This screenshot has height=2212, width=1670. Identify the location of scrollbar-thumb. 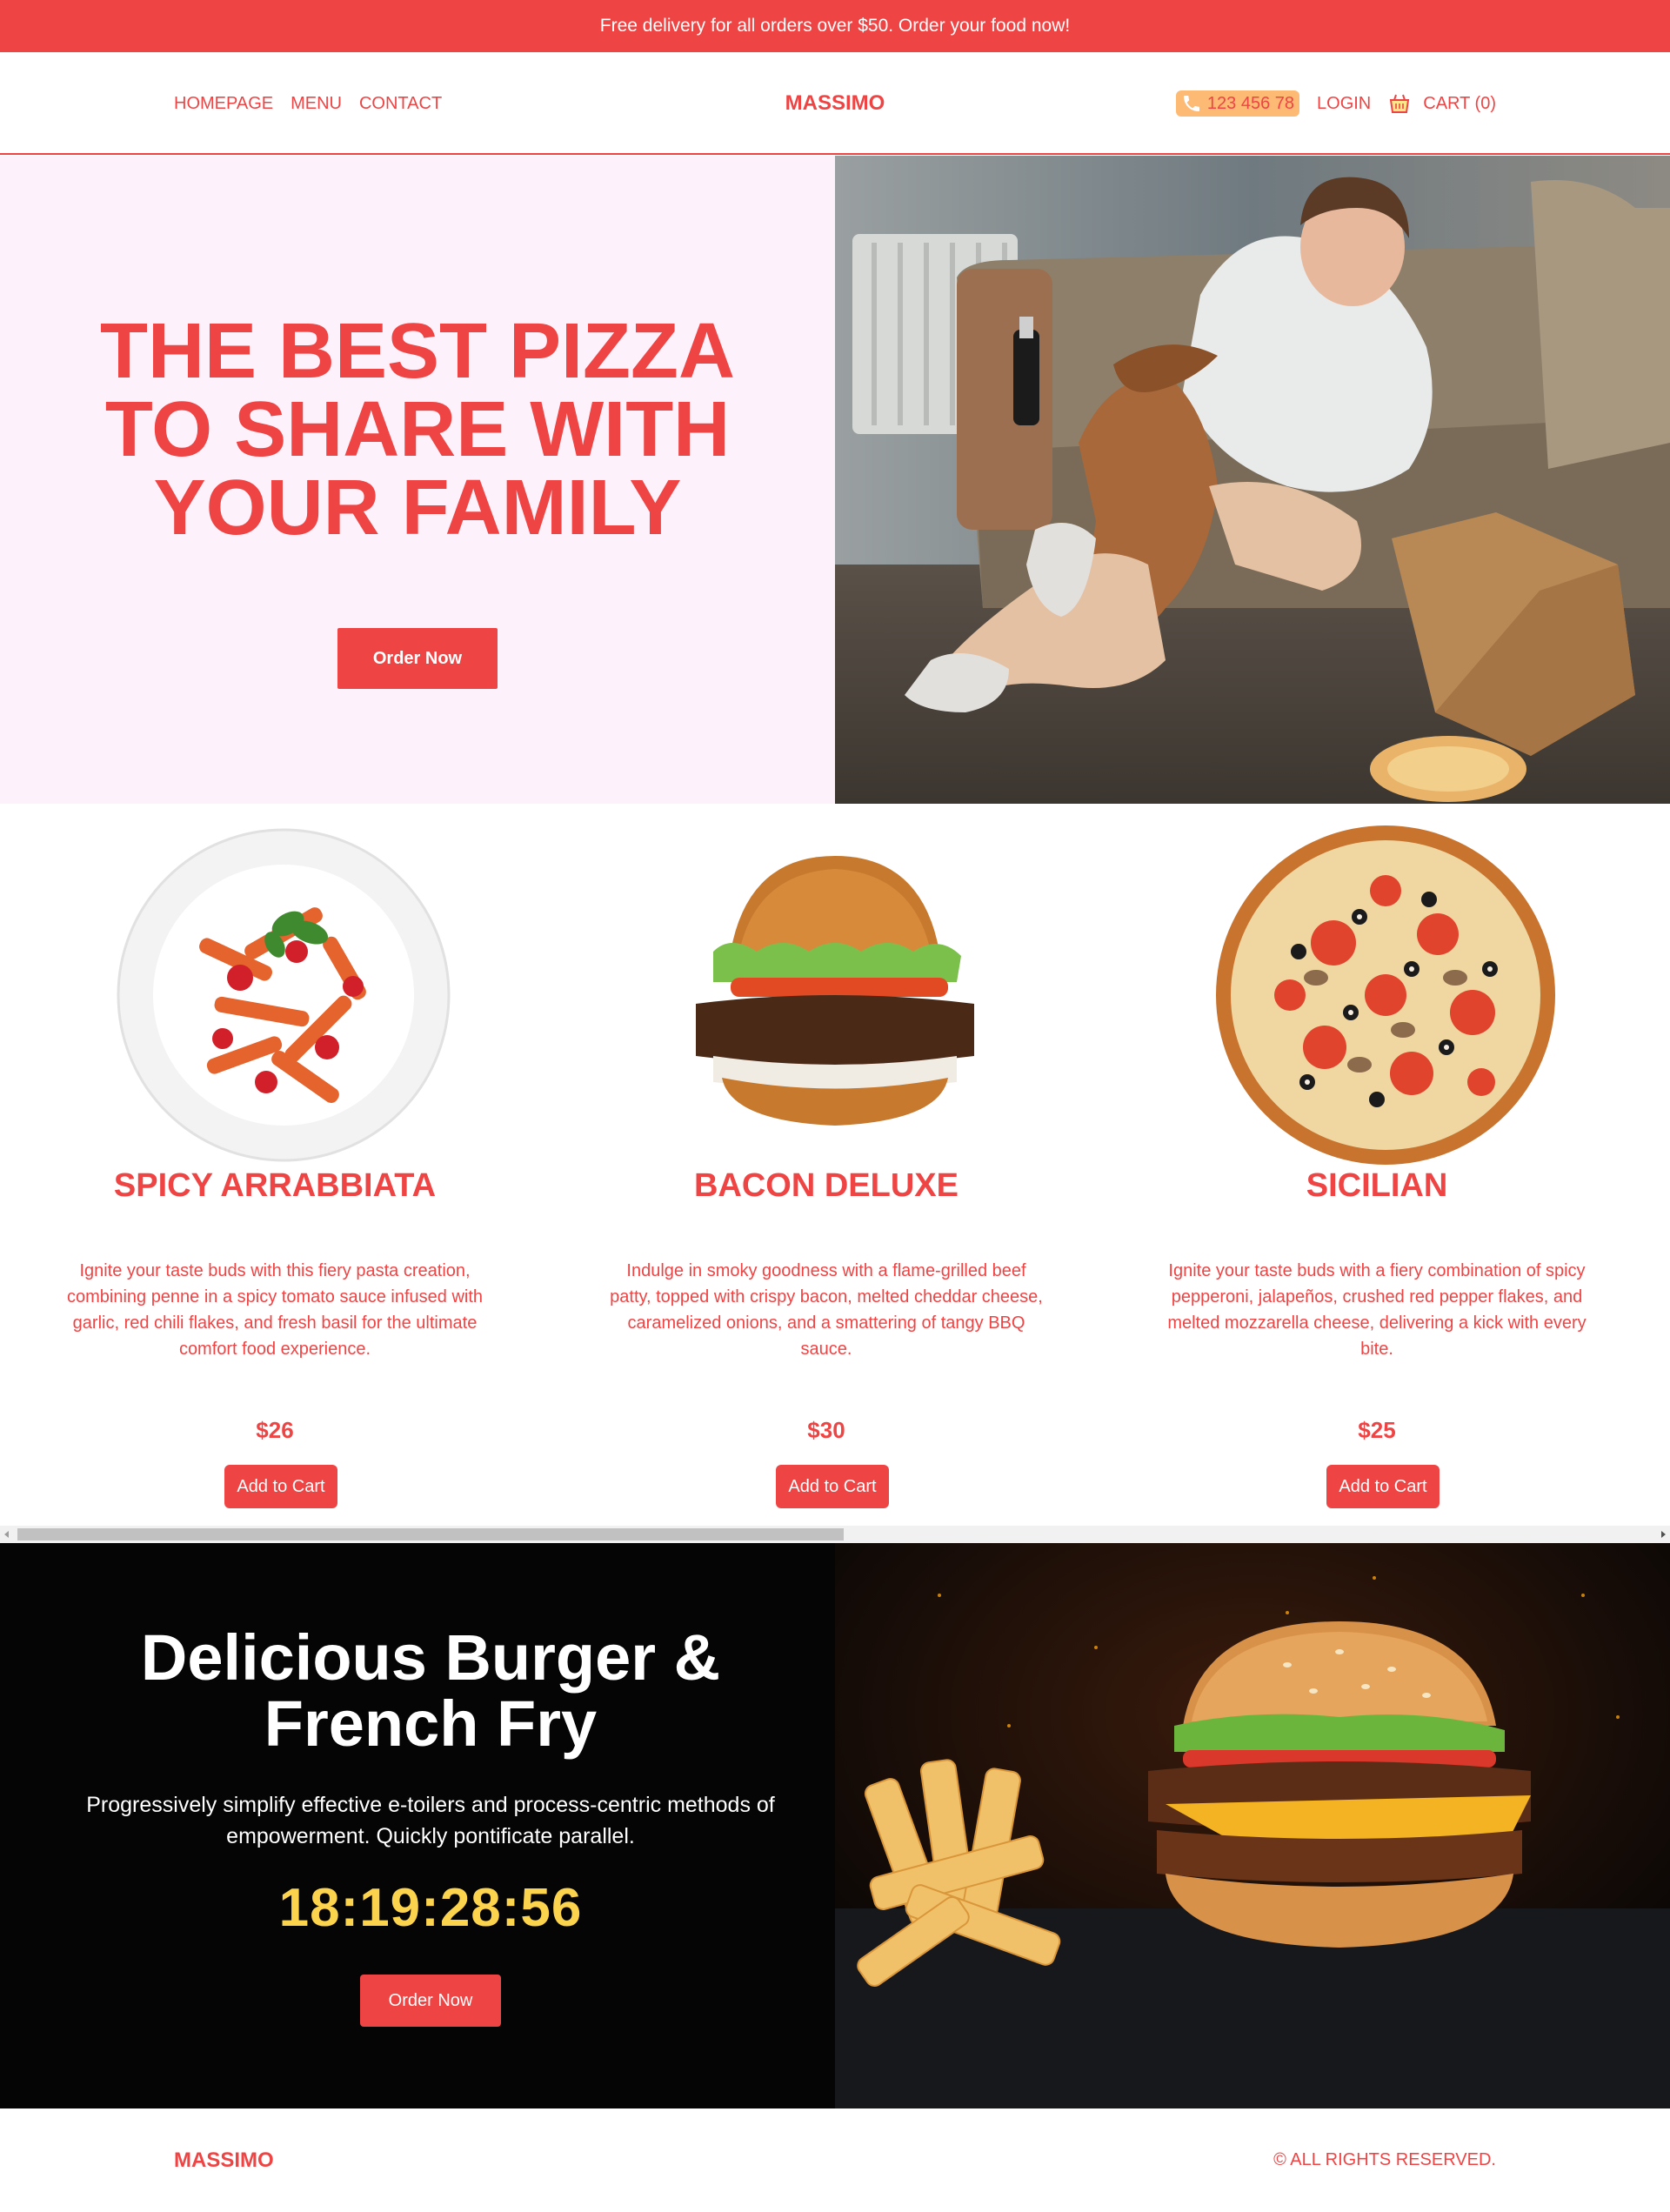
(430, 1534).